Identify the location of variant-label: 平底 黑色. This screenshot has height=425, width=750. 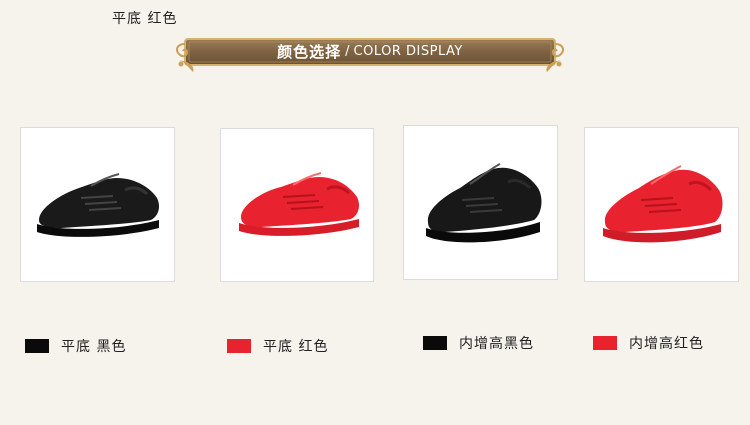
(94, 347).